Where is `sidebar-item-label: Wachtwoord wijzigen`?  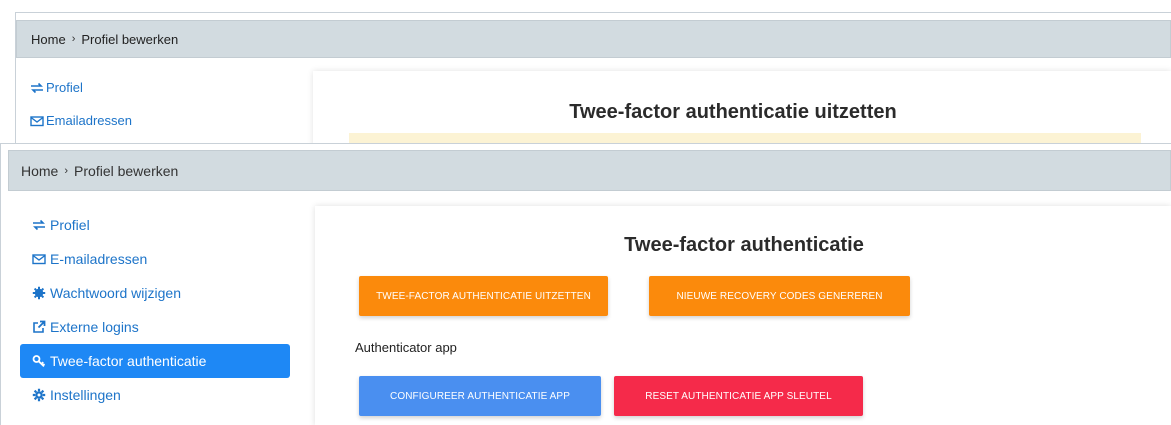
sidebar-item-label: Wachtwoord wijzigen is located at coordinates (115, 293).